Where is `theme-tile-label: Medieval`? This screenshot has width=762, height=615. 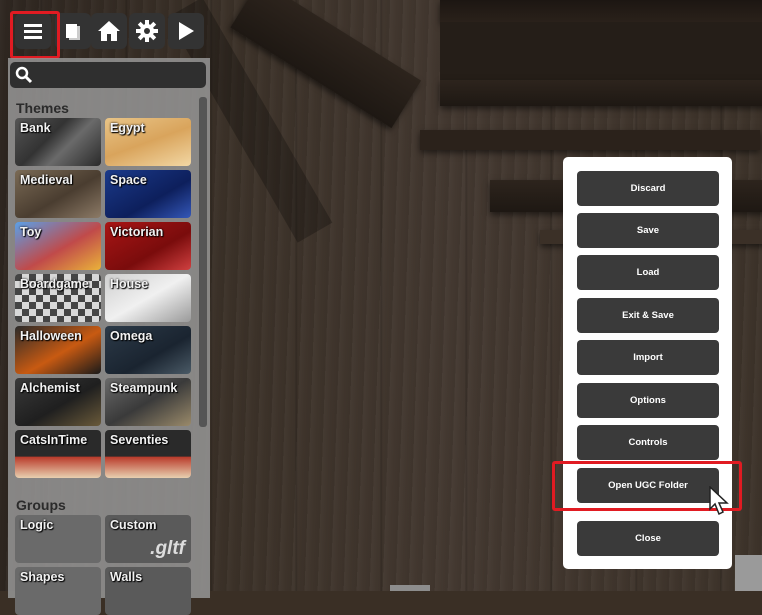
theme-tile-label: Medieval is located at coordinates (46, 180).